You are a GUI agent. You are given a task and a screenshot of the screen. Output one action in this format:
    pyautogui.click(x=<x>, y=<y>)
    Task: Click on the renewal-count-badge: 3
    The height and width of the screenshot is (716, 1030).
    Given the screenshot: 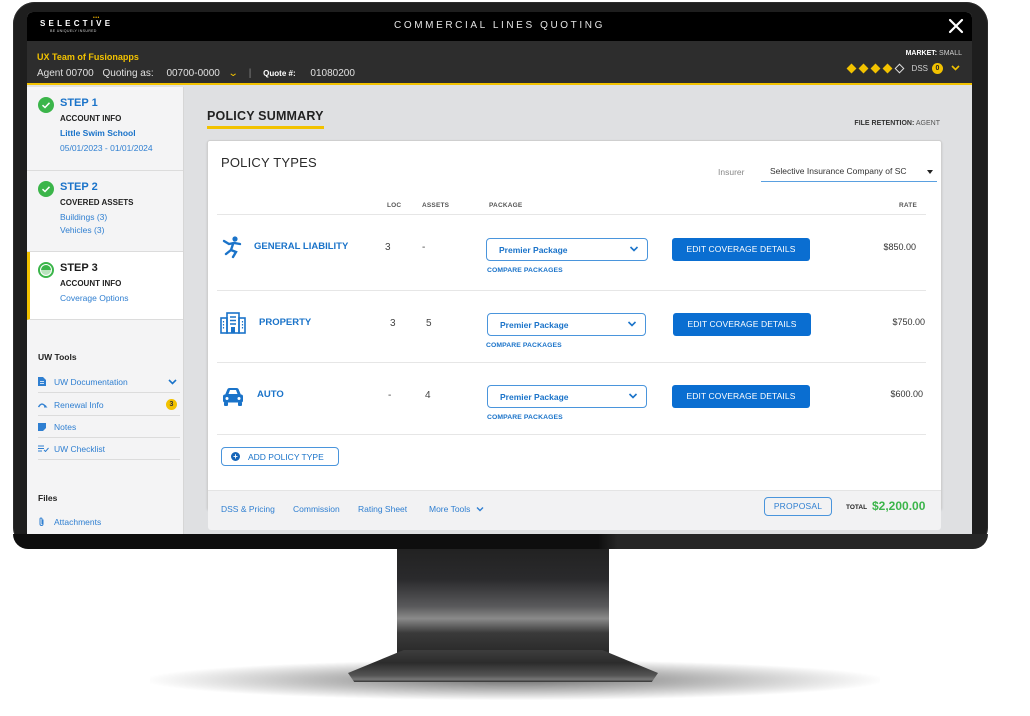 What is the action you would take?
    pyautogui.click(x=171, y=404)
    